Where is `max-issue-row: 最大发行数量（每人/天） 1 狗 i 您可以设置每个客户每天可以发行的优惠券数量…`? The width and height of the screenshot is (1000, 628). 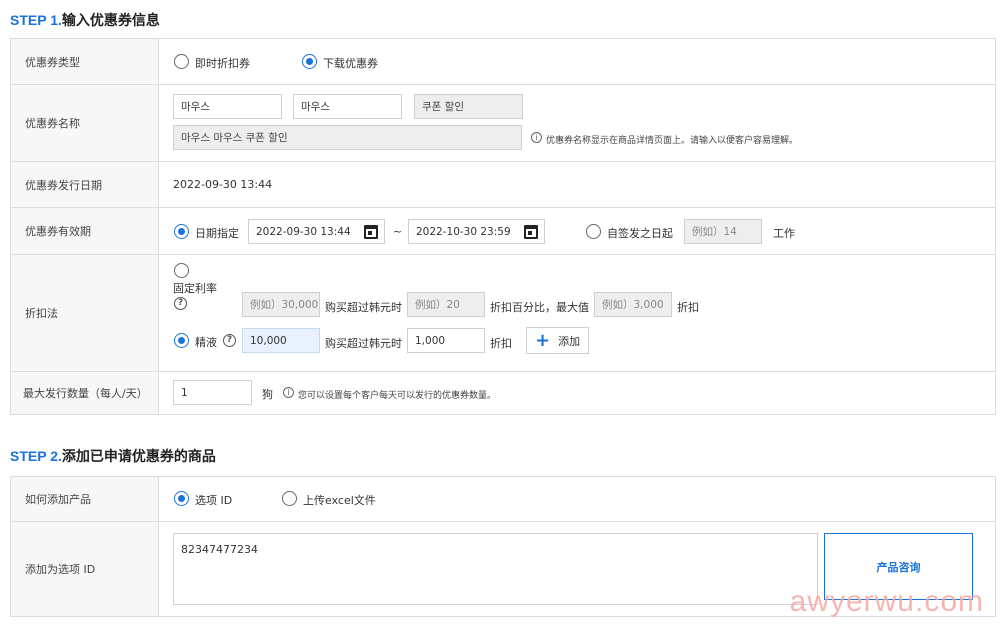 max-issue-row: 最大发行数量（每人/天） 1 狗 i 您可以设置每个客户每天可以发行的优惠券数量… is located at coordinates (503, 393).